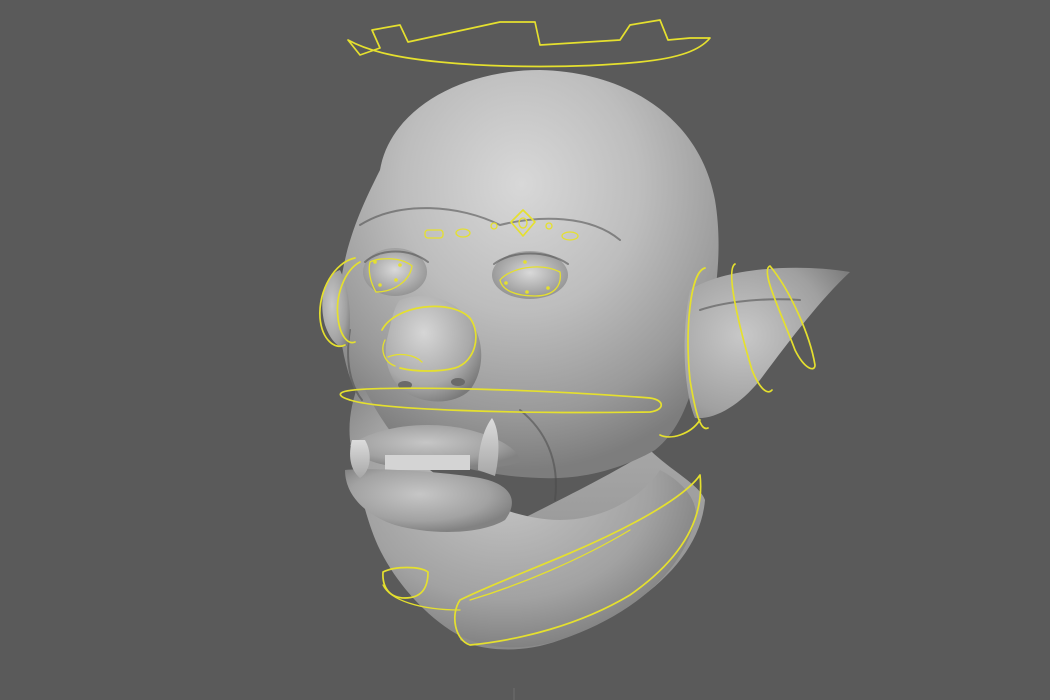 Image resolution: width=1050 pixels, height=700 pixels. What do you see at coordinates (458, 382) in the screenshot?
I see `nostril-right` at bounding box center [458, 382].